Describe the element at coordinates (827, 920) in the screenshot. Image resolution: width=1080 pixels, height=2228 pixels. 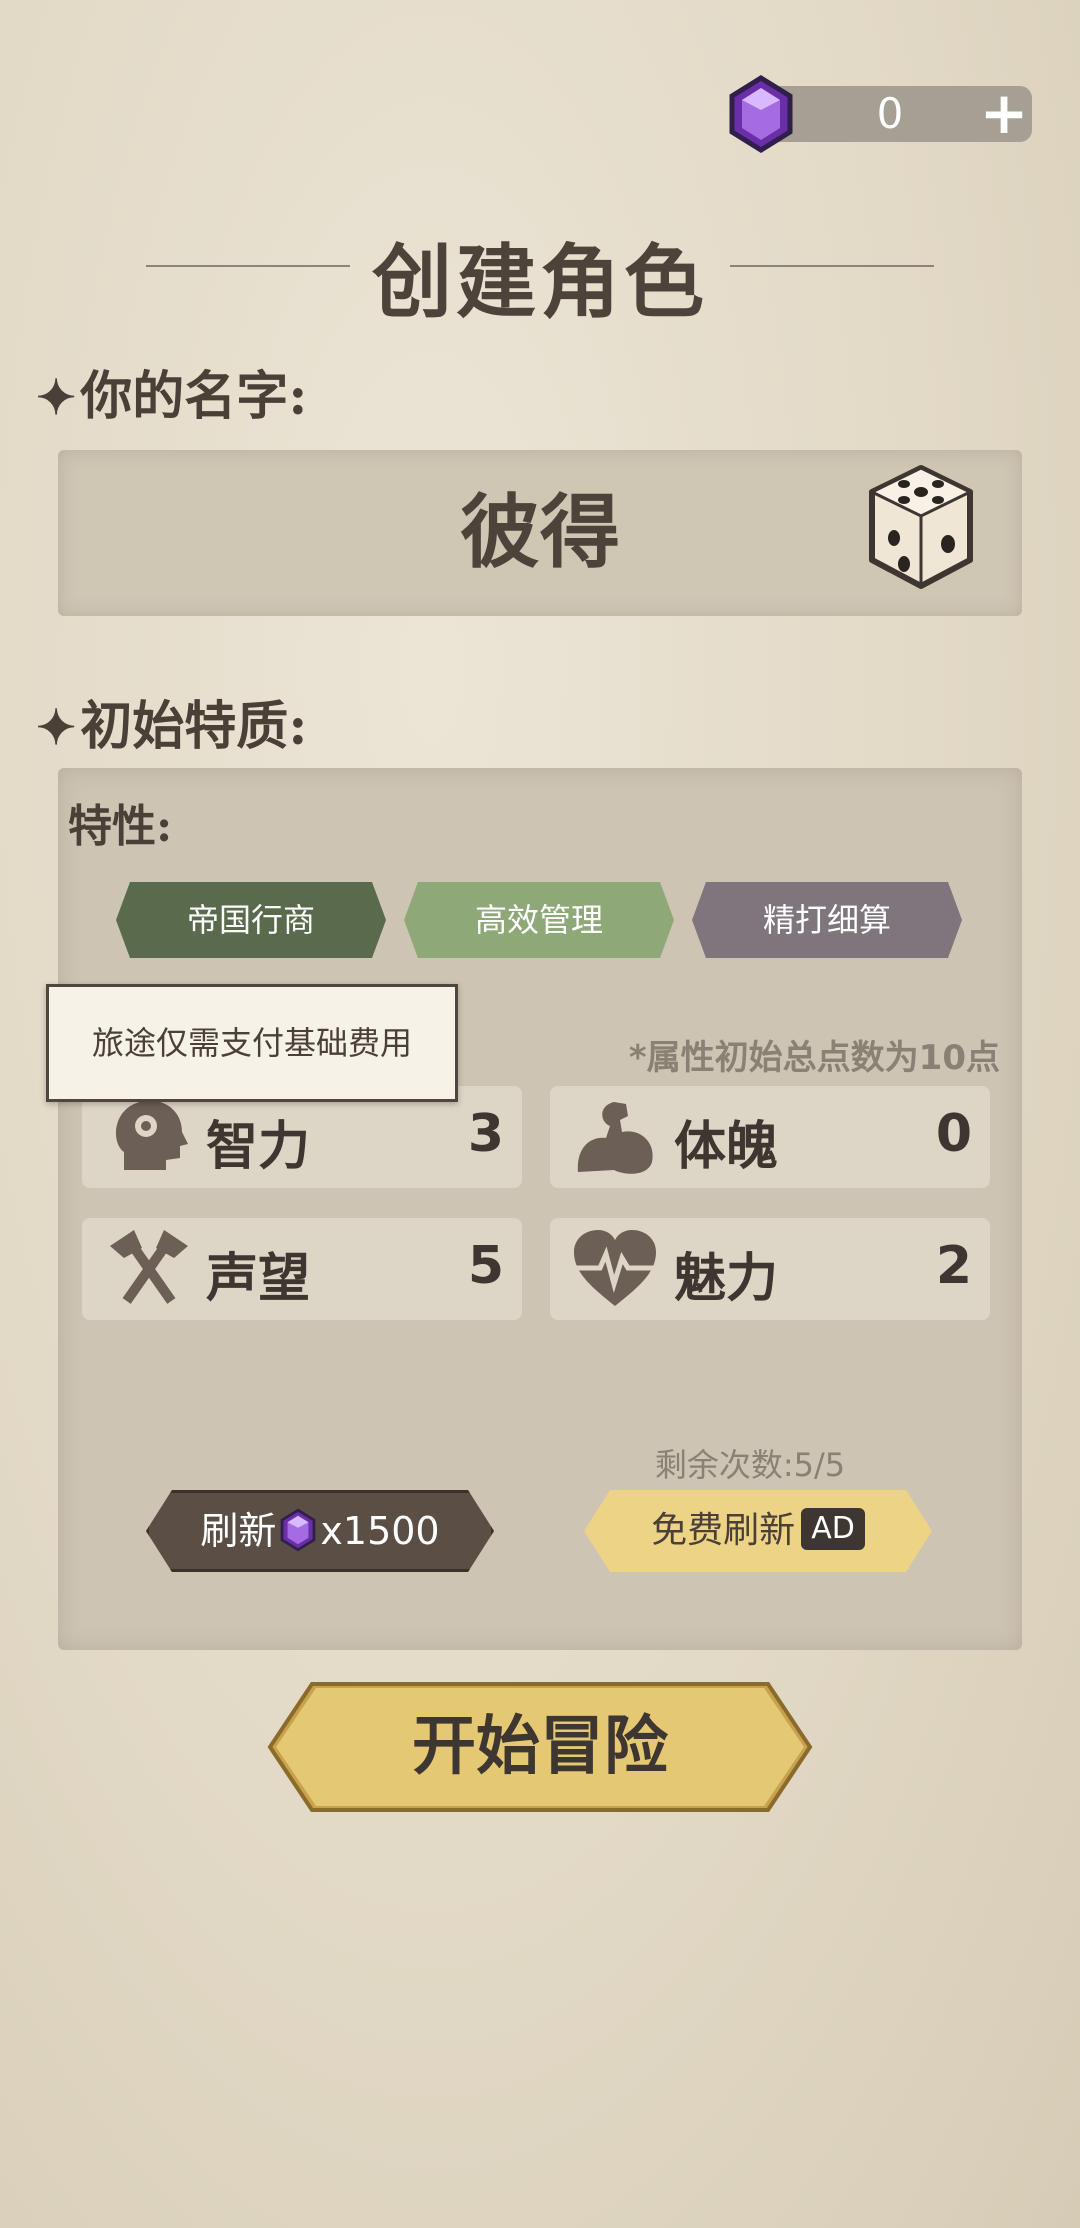
I see `trait-tag-frugal: 精打细算` at that location.